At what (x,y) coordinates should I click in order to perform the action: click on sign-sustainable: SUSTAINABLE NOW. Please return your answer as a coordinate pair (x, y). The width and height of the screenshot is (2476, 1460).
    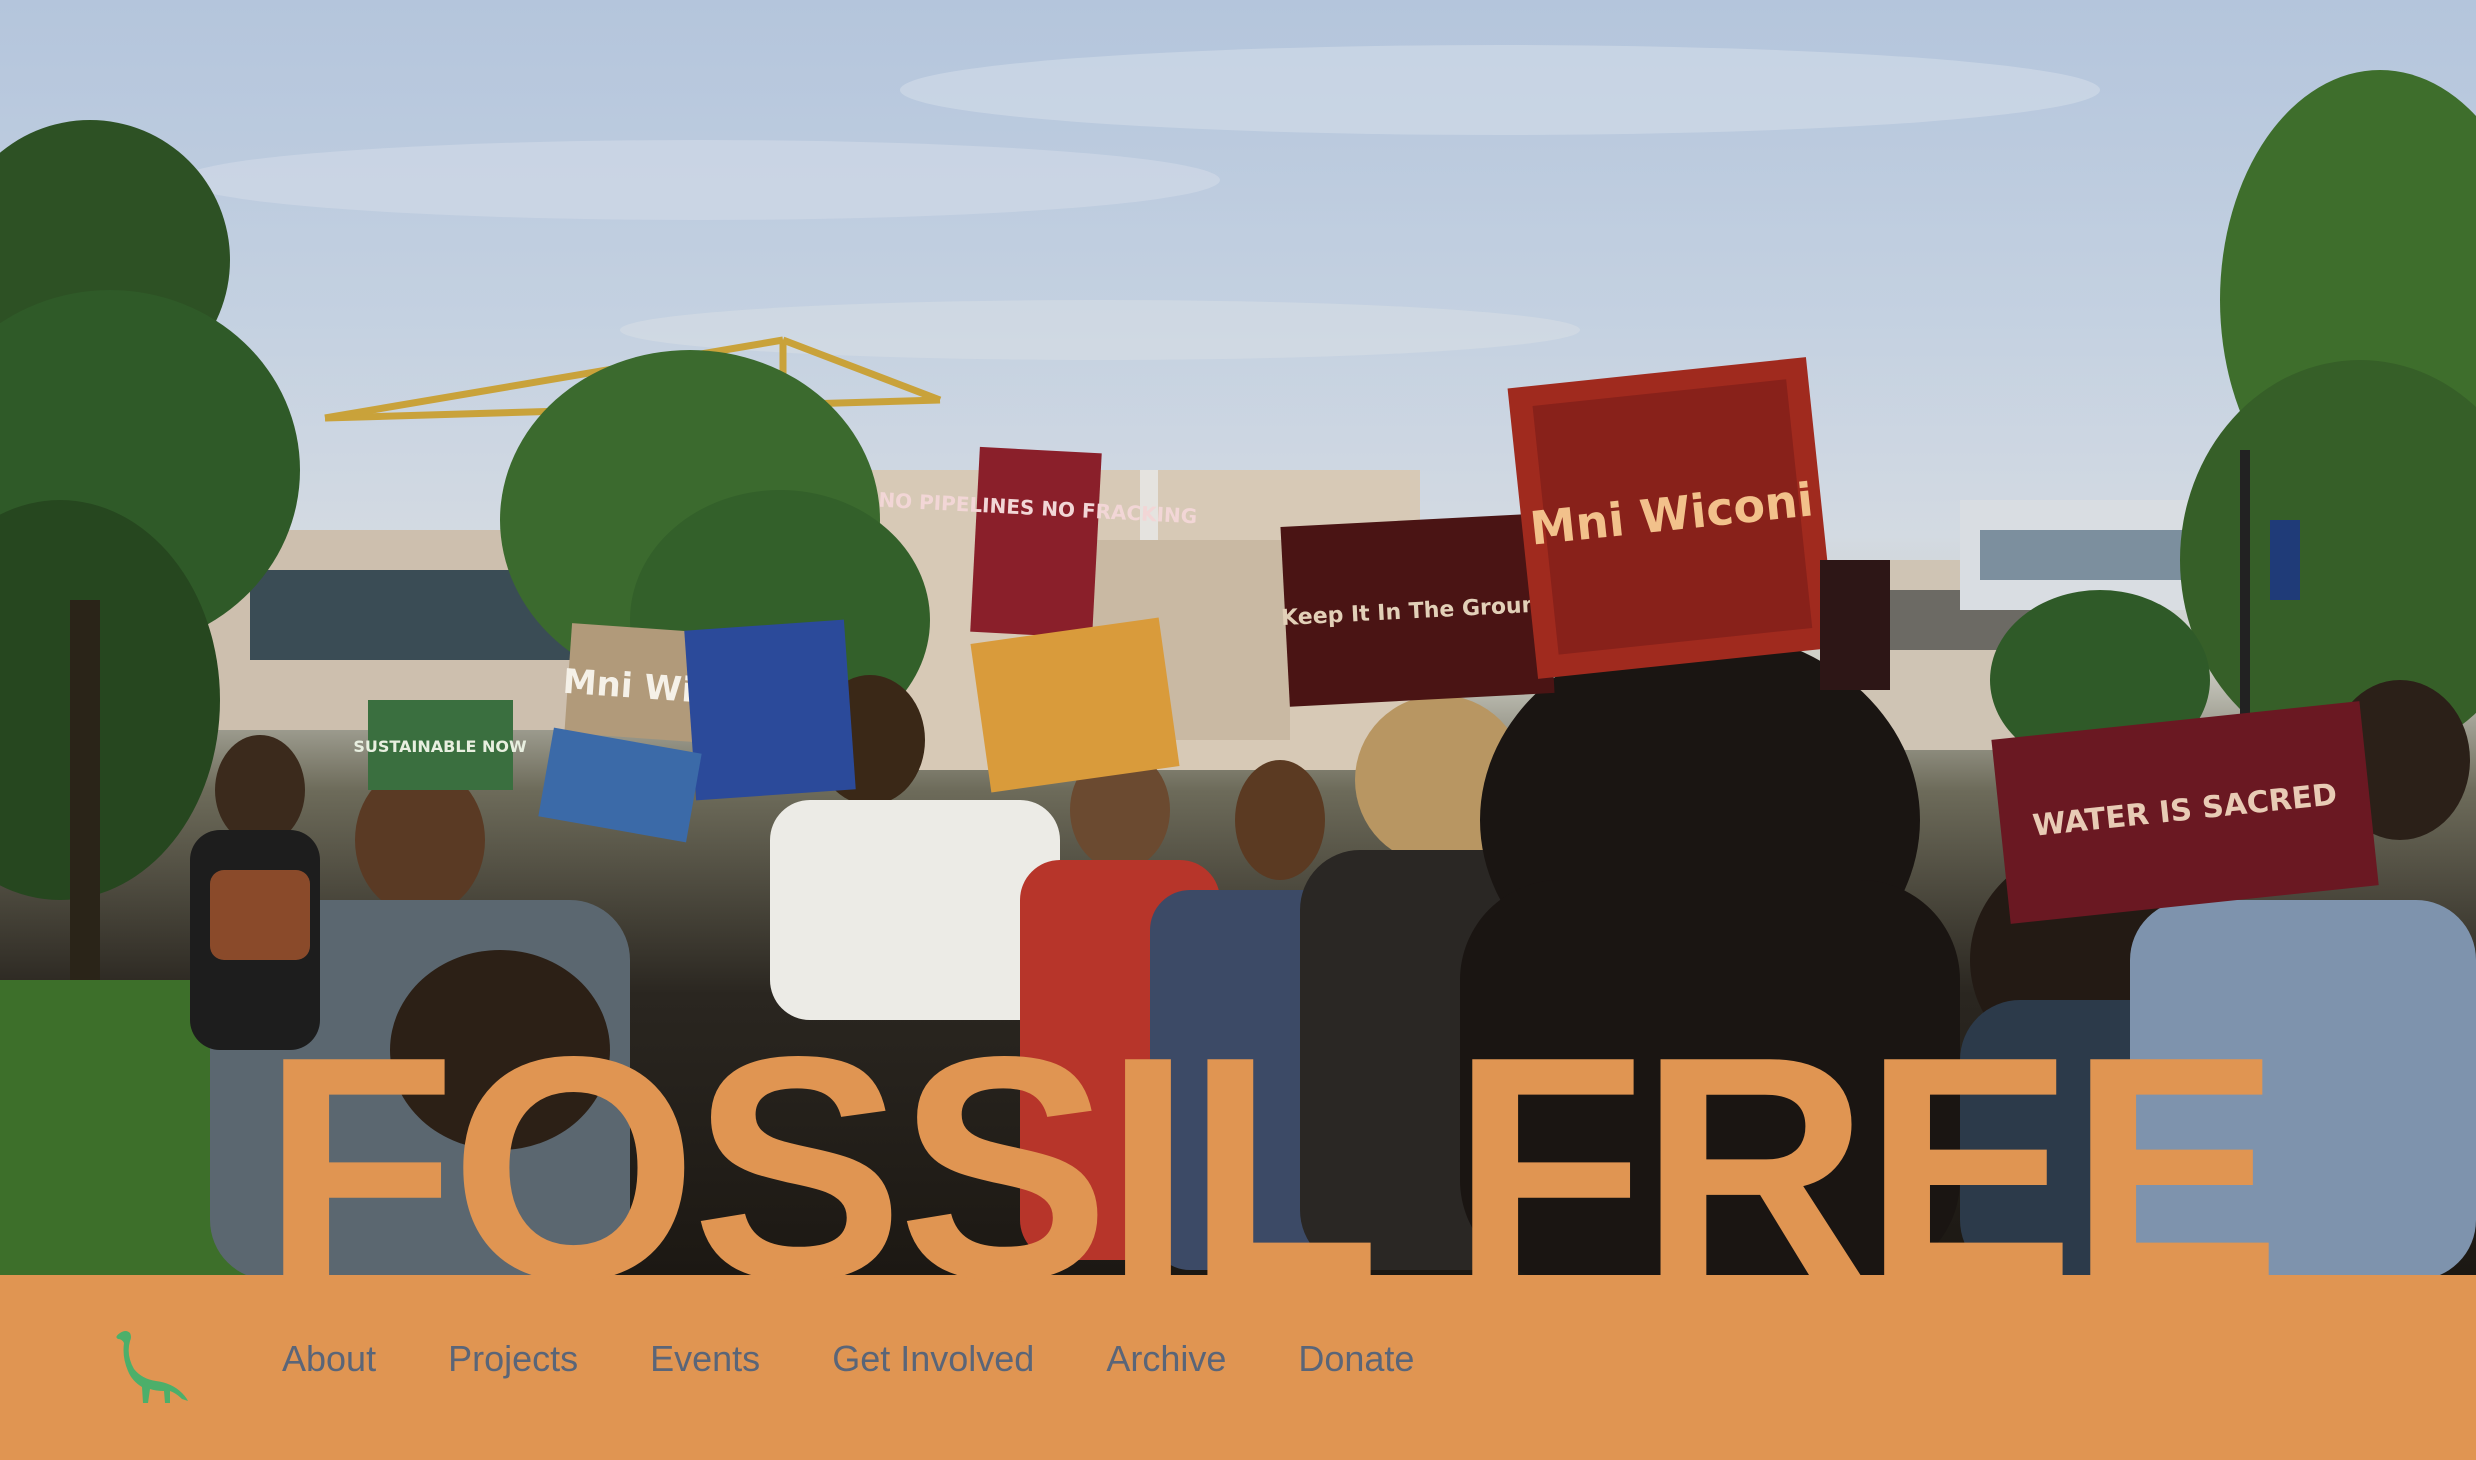
    Looking at the image, I should click on (440, 745).